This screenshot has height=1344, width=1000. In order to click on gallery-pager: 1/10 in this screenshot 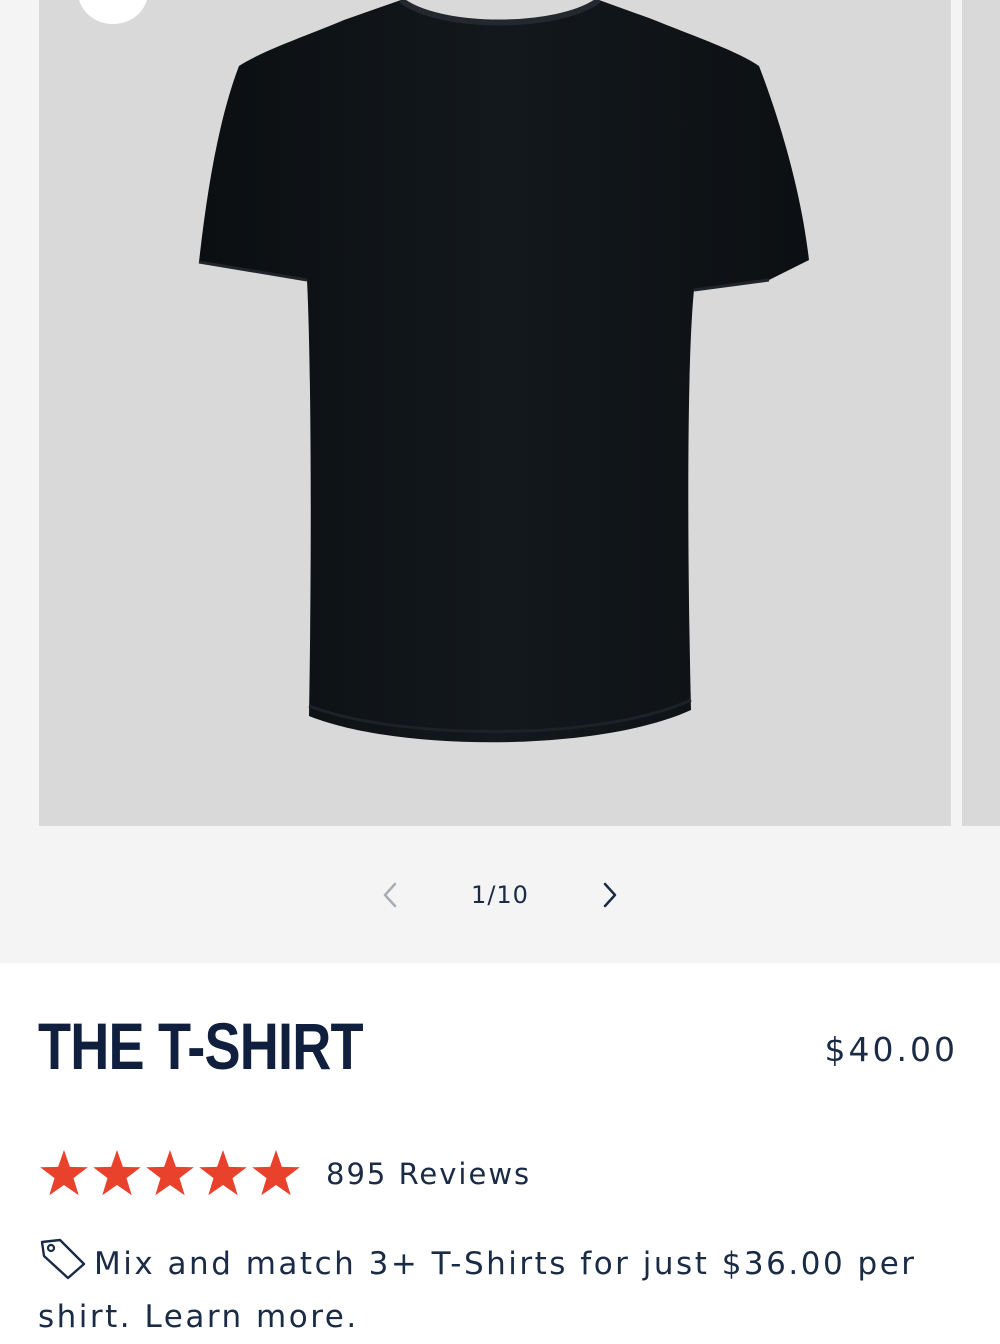, I will do `click(500, 895)`.